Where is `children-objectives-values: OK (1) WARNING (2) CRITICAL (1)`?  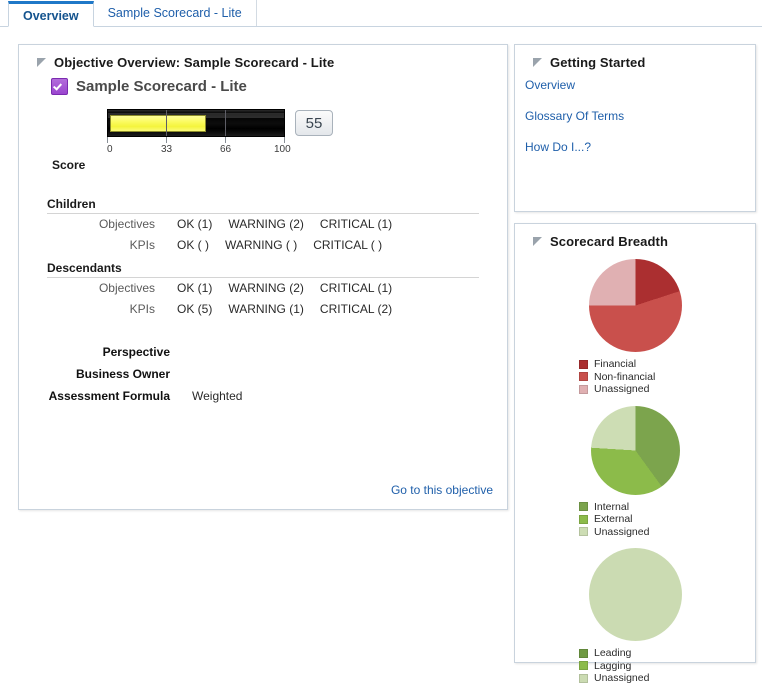 children-objectives-values: OK (1) WARNING (2) CRITICAL (1) is located at coordinates (284, 224).